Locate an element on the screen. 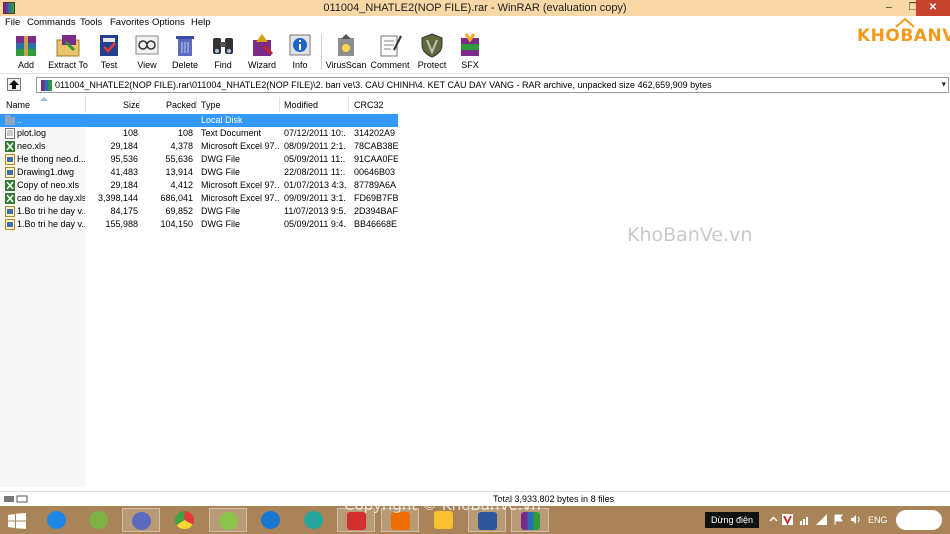 The width and height of the screenshot is (950, 534). test-button: Test is located at coordinates (109, 51).